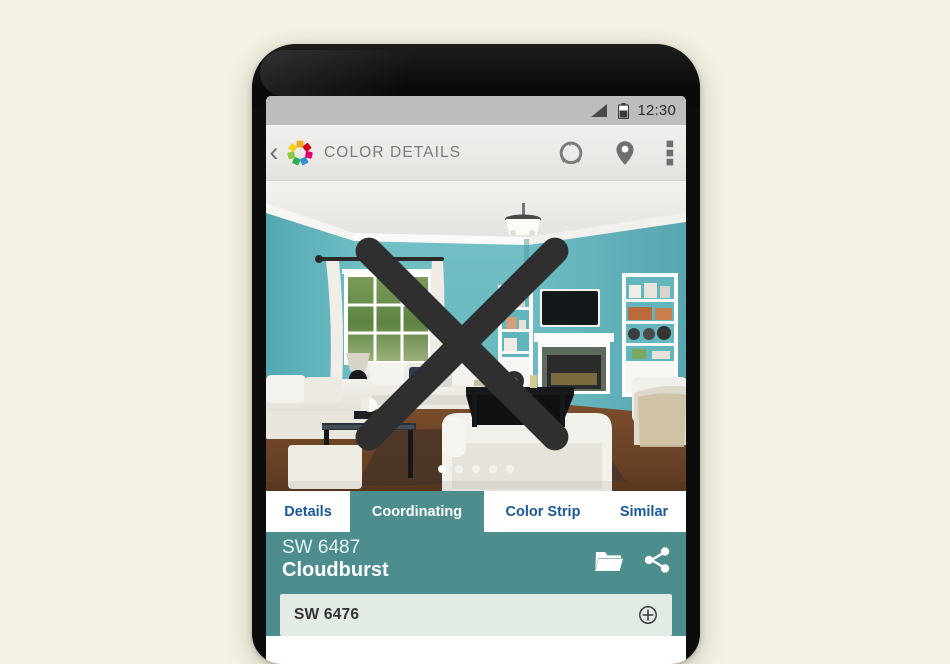 This screenshot has width=950, height=664. Describe the element at coordinates (393, 152) in the screenshot. I see `page-title: COLOR DETAILS` at that location.